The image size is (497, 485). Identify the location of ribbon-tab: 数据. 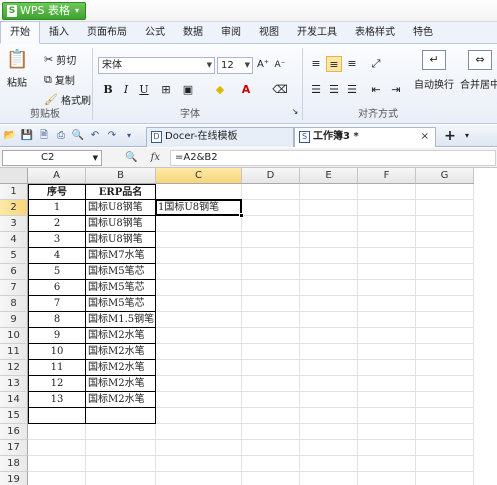
(193, 33).